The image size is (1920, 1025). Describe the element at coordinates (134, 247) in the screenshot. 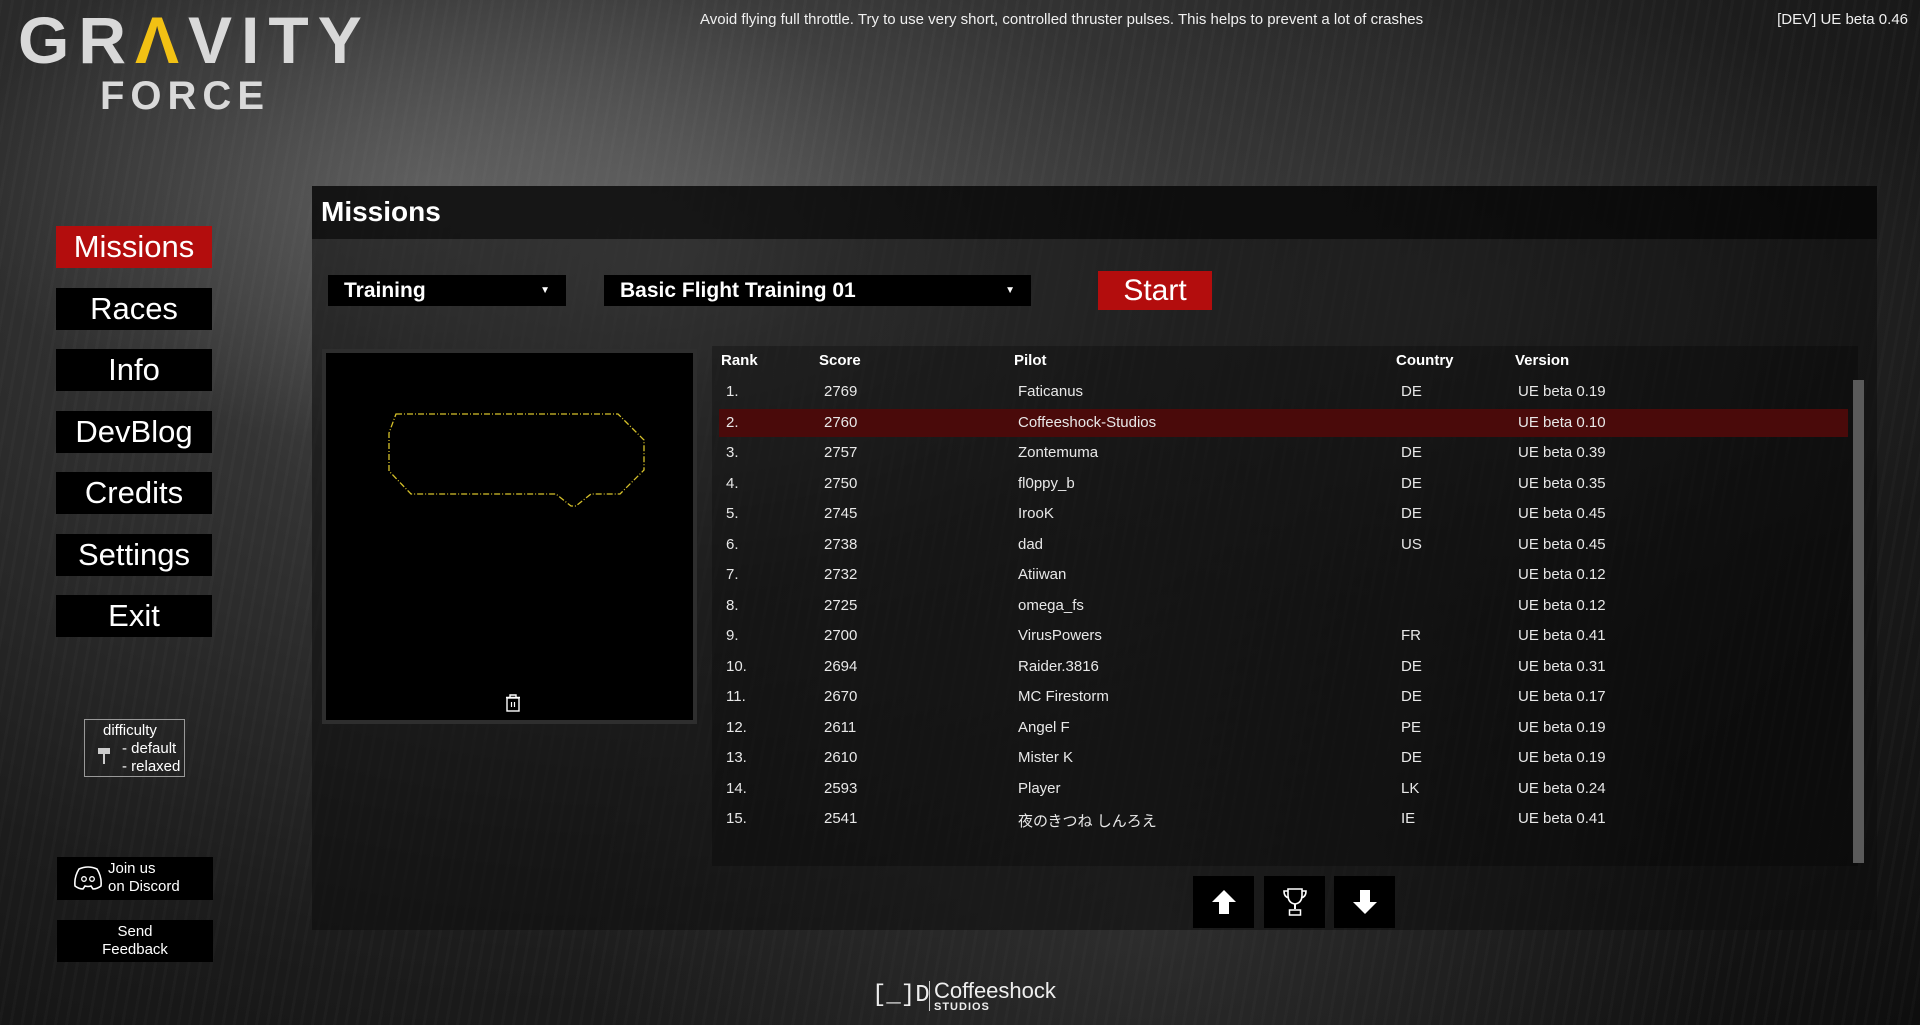

I see `sidebar-item-missions: Missions` at that location.